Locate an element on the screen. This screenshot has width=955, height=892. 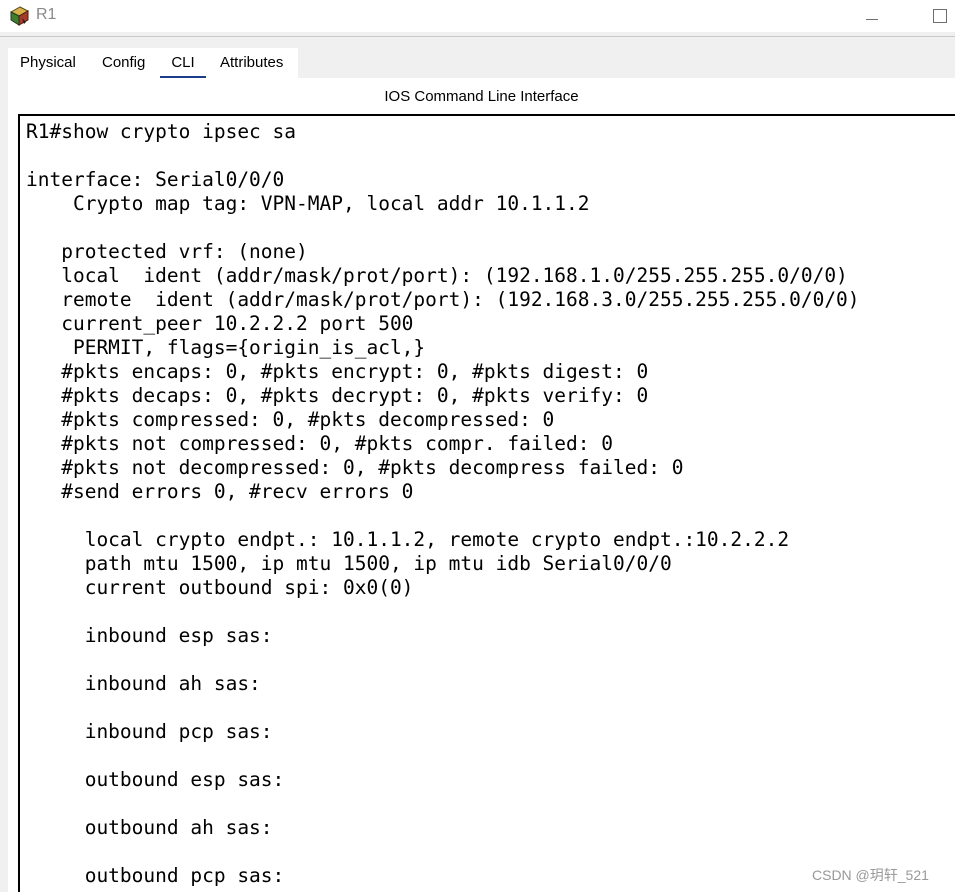
watermark: CSDN @玥轩_521 is located at coordinates (870, 875).